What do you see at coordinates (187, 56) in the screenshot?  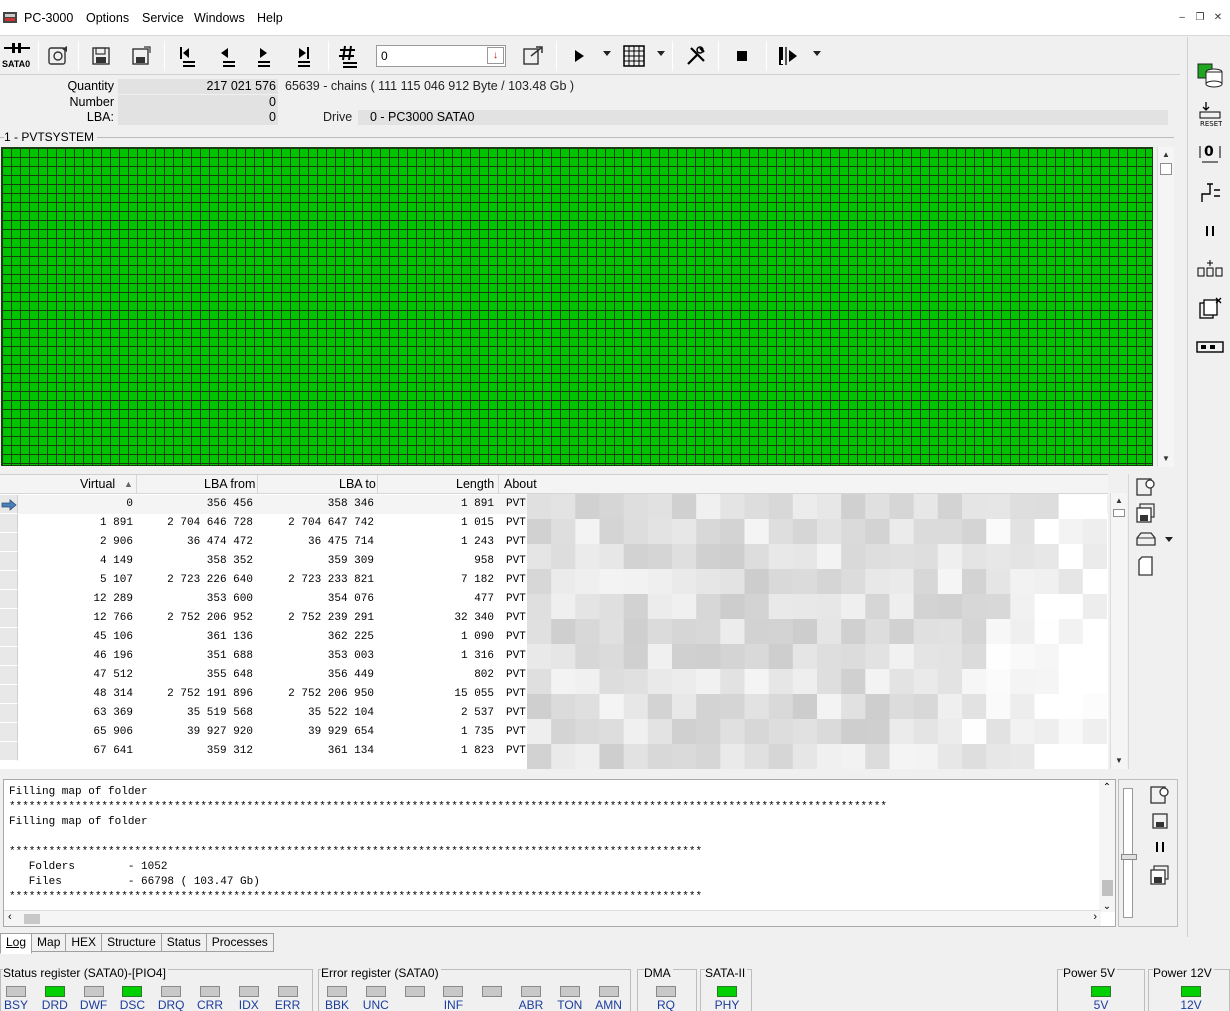 I see `first-button` at bounding box center [187, 56].